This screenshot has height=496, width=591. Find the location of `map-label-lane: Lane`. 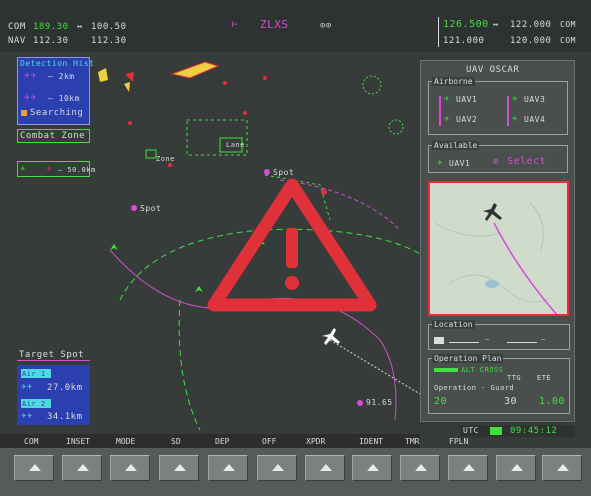

map-label-lane: Lane is located at coordinates (235, 145).